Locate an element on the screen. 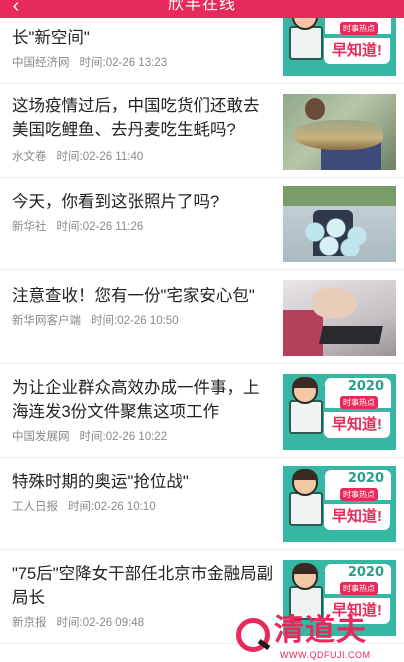 The width and height of the screenshot is (404, 662). news-headline: 为让企业群众高效办成一件事，上海连发3份文件聚焦这项工作 is located at coordinates (136, 400).